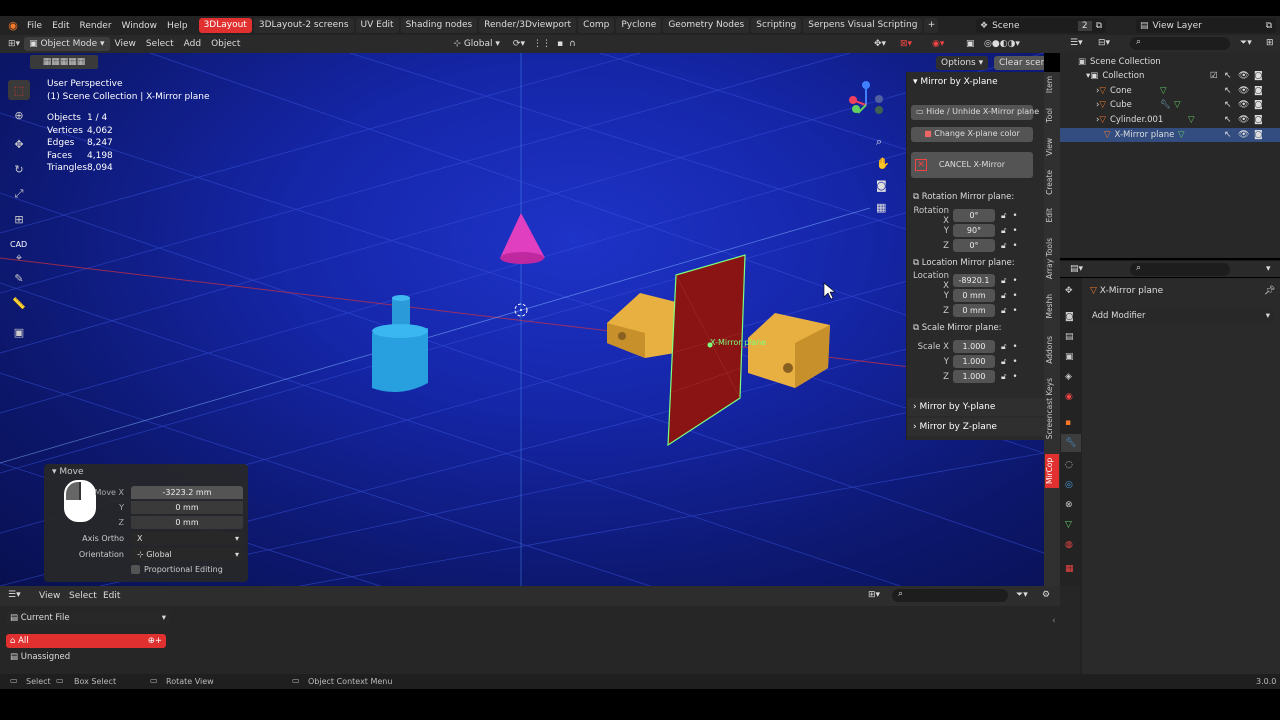  What do you see at coordinates (303, 25) in the screenshot?
I see `tab-3dlayout-2: 3DLayout-2 screens` at bounding box center [303, 25].